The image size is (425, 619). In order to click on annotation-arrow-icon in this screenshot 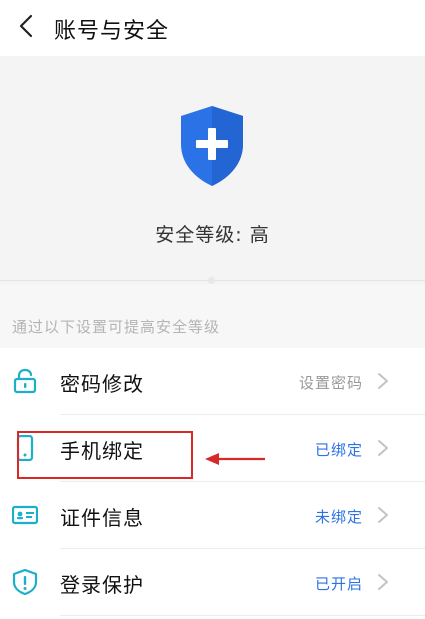, I will do `click(235, 459)`.